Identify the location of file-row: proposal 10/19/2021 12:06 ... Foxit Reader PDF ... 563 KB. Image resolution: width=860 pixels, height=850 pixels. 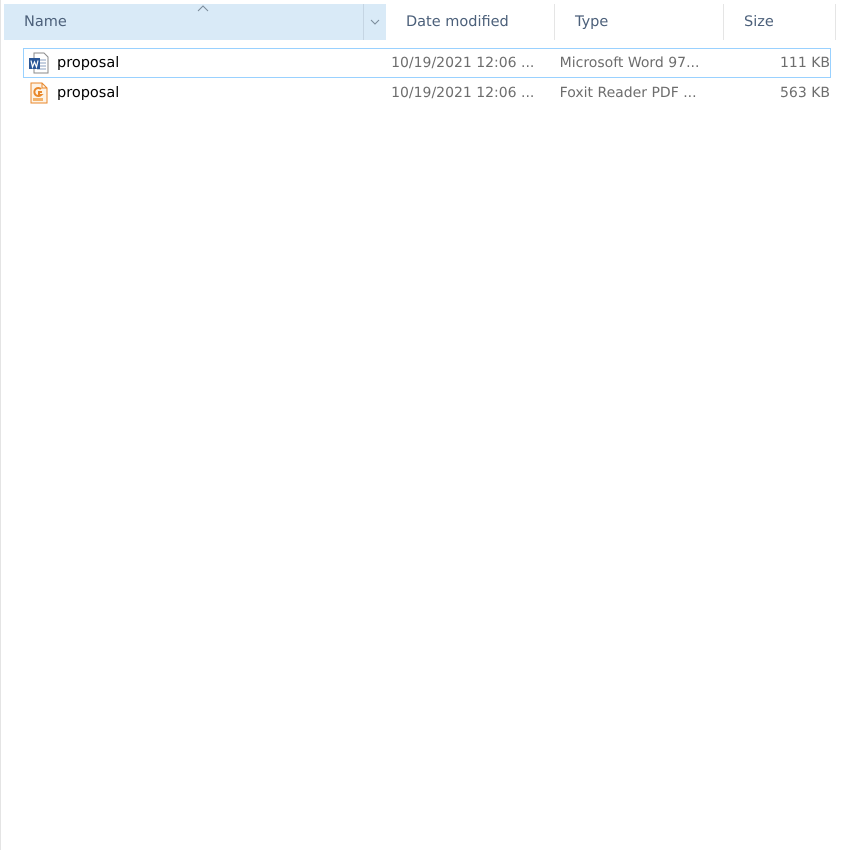
(427, 93).